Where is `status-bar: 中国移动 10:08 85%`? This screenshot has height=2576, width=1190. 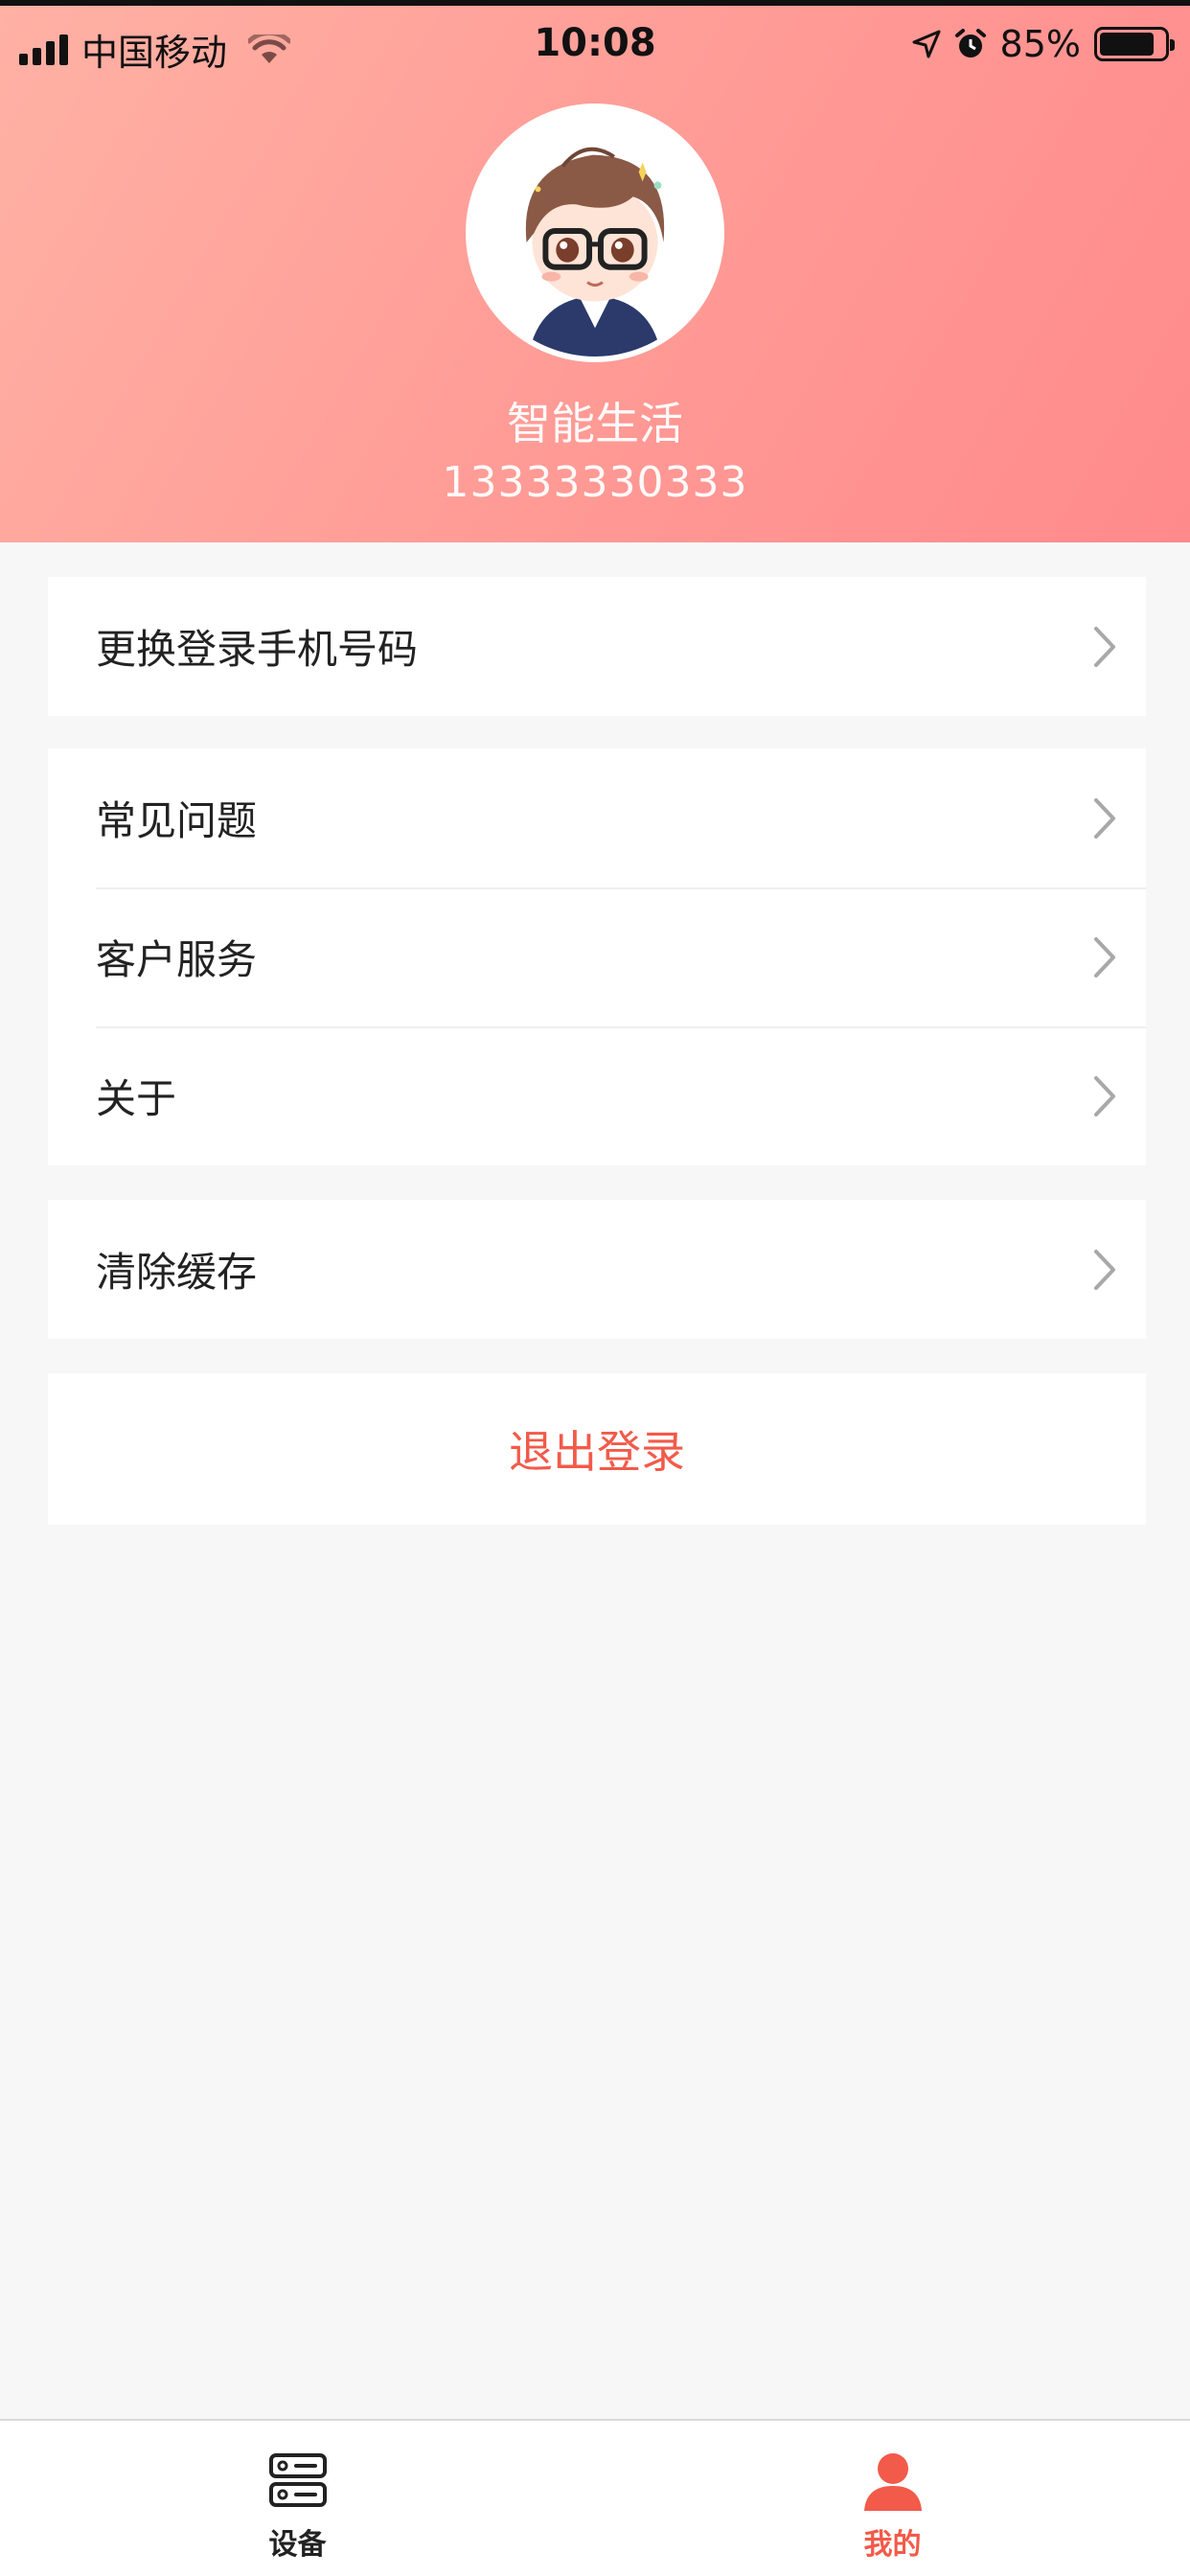 status-bar: 中国移动 10:08 85% is located at coordinates (595, 43).